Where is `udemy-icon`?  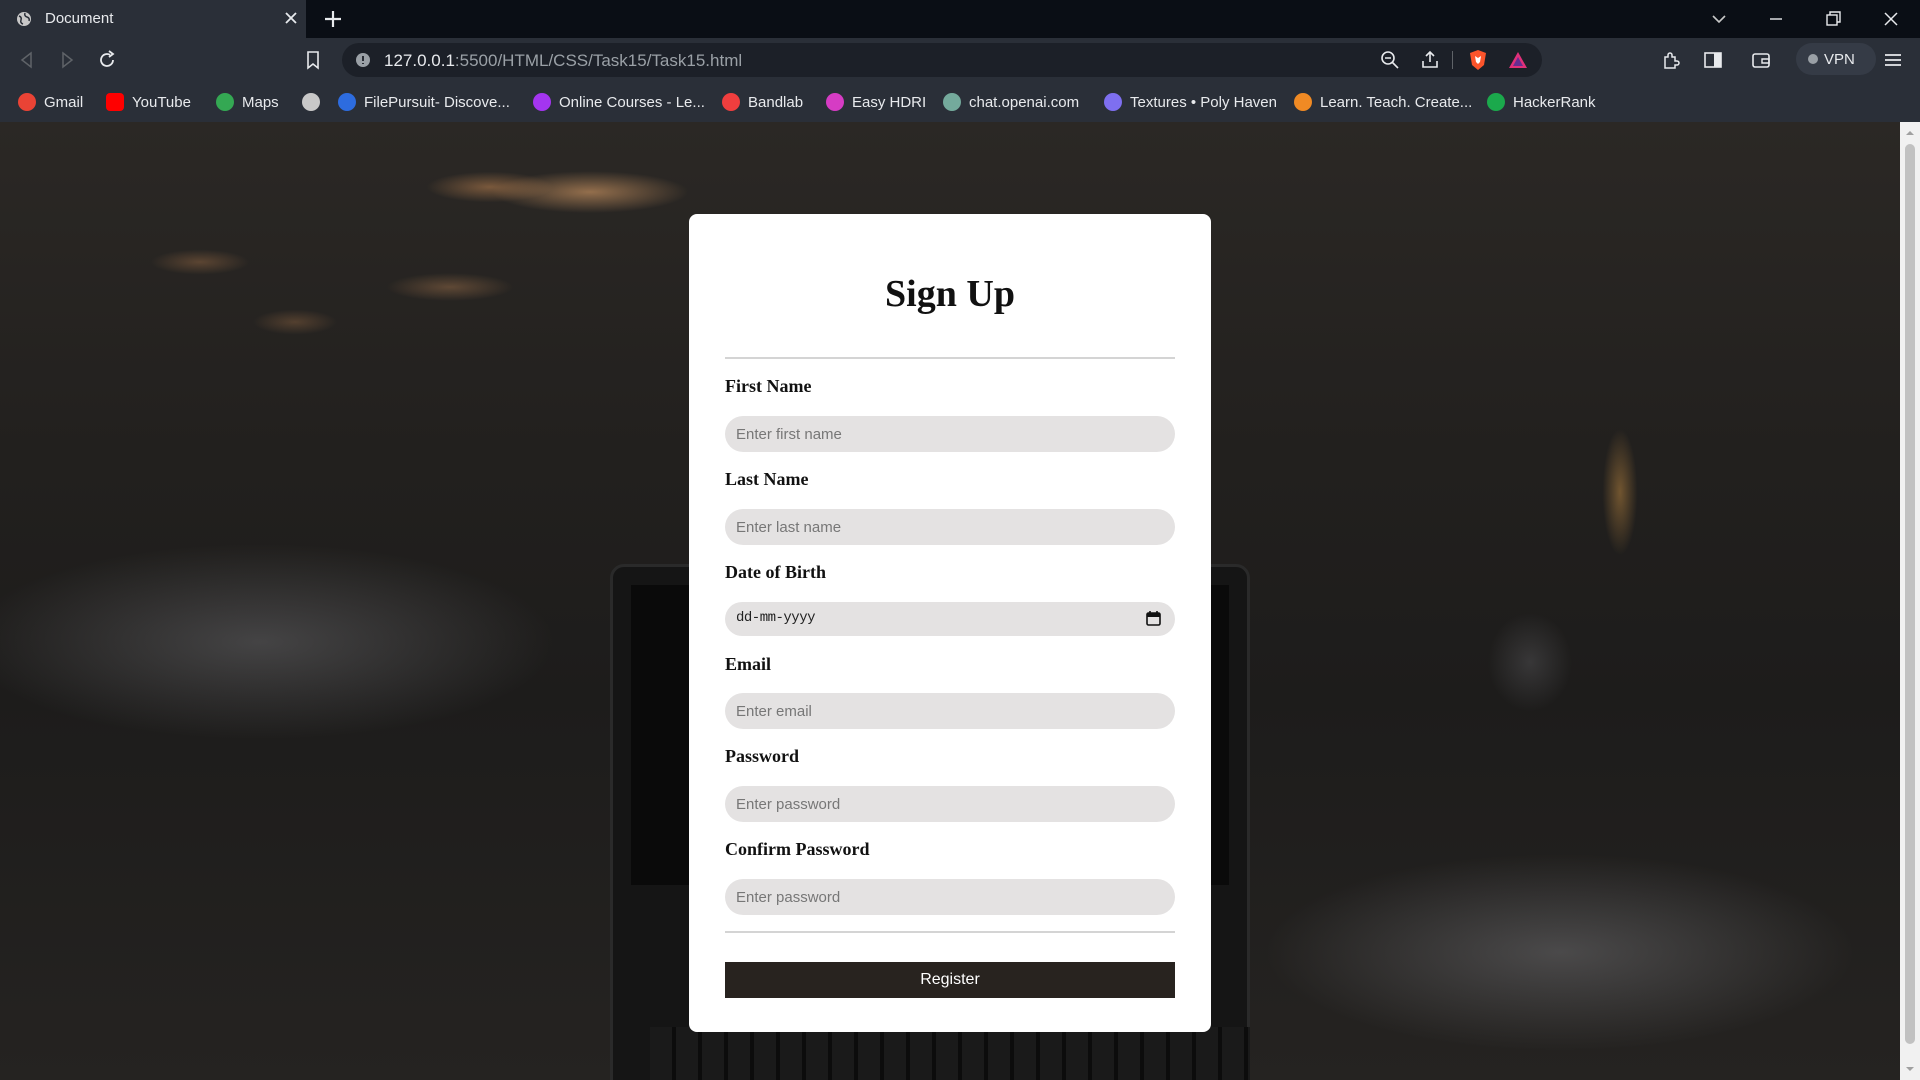
udemy-icon is located at coordinates (542, 102).